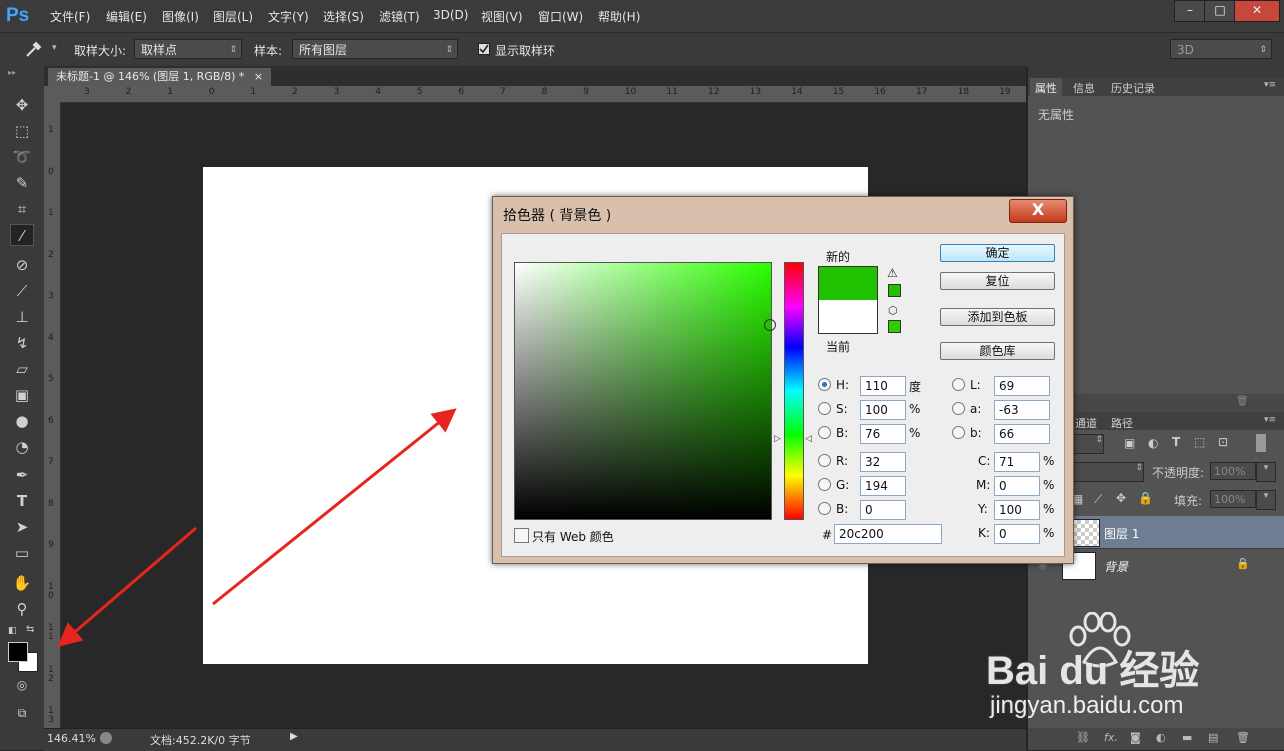 This screenshot has height=751, width=1284. I want to click on layer-name: 背景, so click(1116, 566).